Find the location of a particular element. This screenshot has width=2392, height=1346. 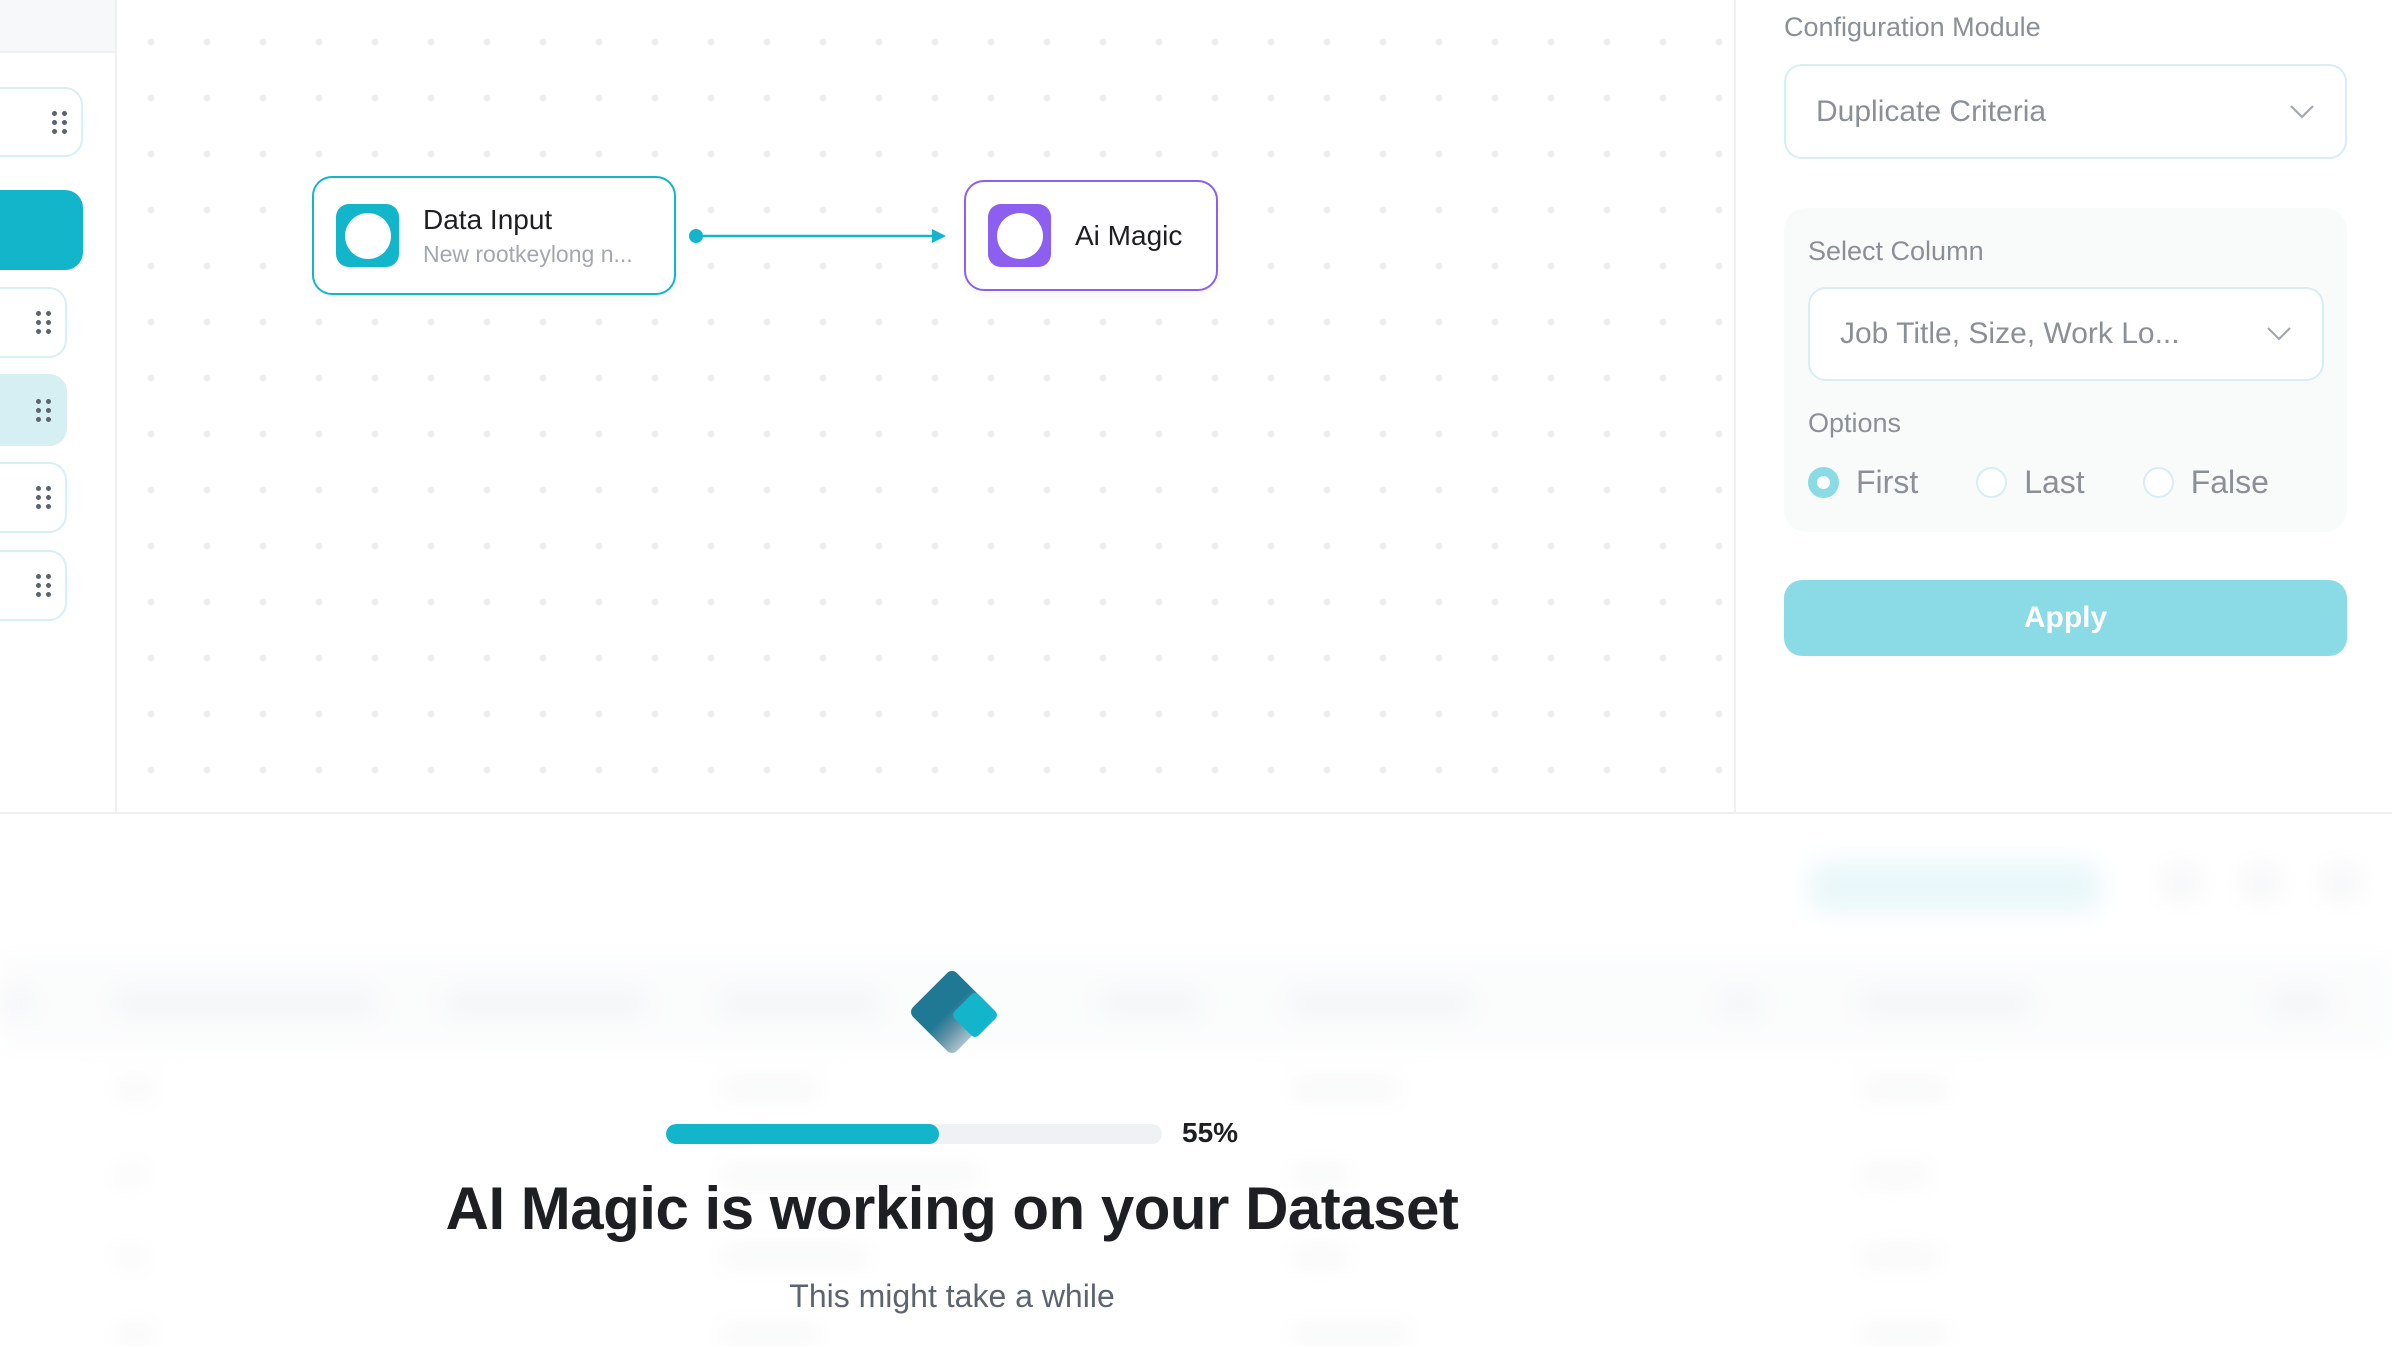

select-value: Duplicate Criteria is located at coordinates (1931, 111).